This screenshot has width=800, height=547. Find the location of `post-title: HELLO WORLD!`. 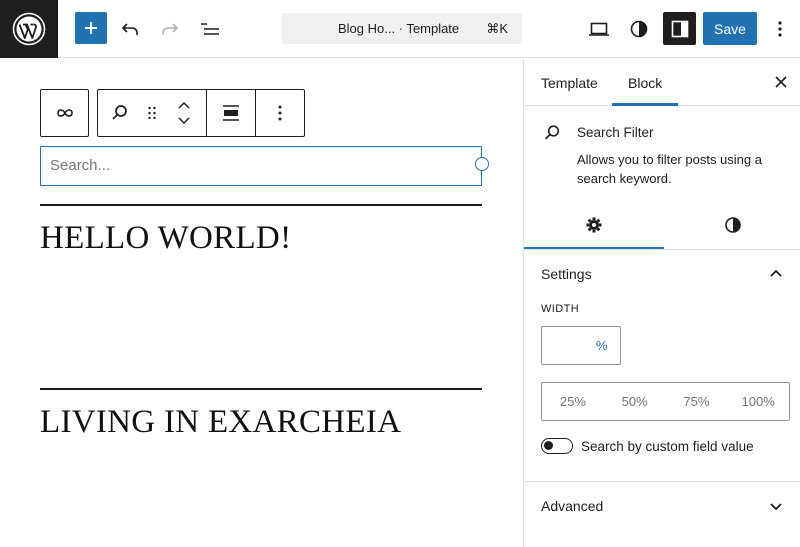

post-title: HELLO WORLD! is located at coordinates (165, 238).